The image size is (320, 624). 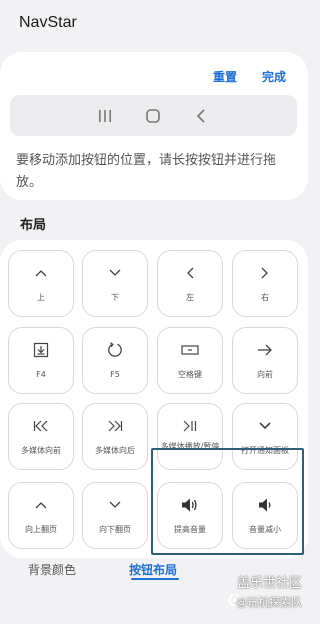 I want to click on tile-f5: F5, so click(x=115, y=360).